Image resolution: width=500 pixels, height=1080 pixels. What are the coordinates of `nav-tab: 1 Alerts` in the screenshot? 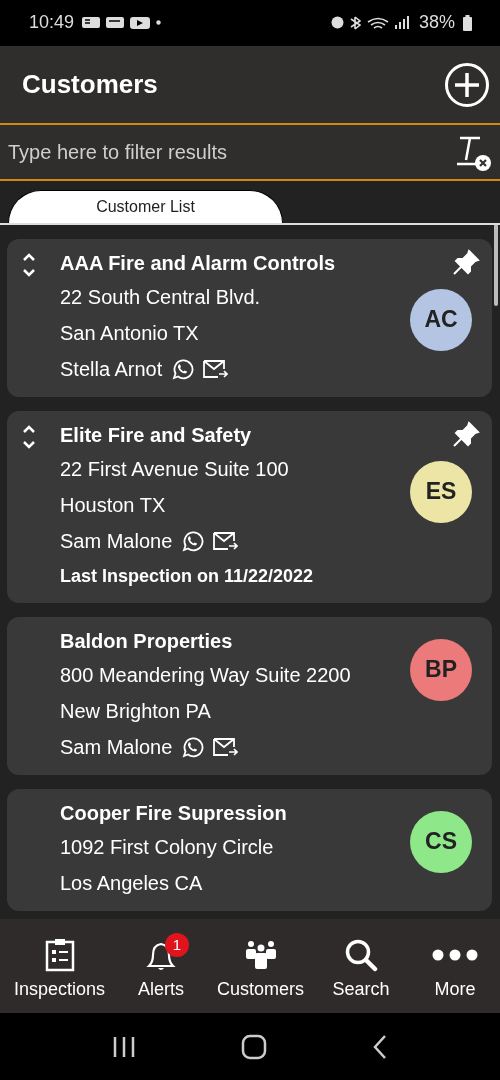 It's located at (161, 966).